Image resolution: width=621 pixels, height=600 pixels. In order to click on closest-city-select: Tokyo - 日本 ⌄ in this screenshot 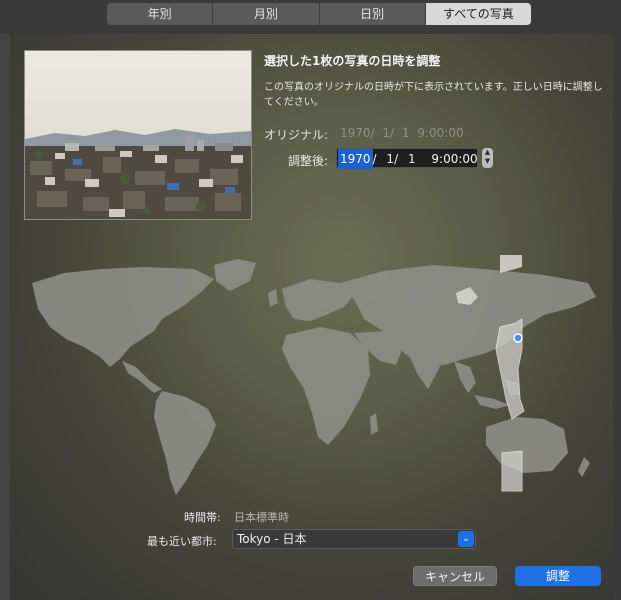, I will do `click(354, 539)`.